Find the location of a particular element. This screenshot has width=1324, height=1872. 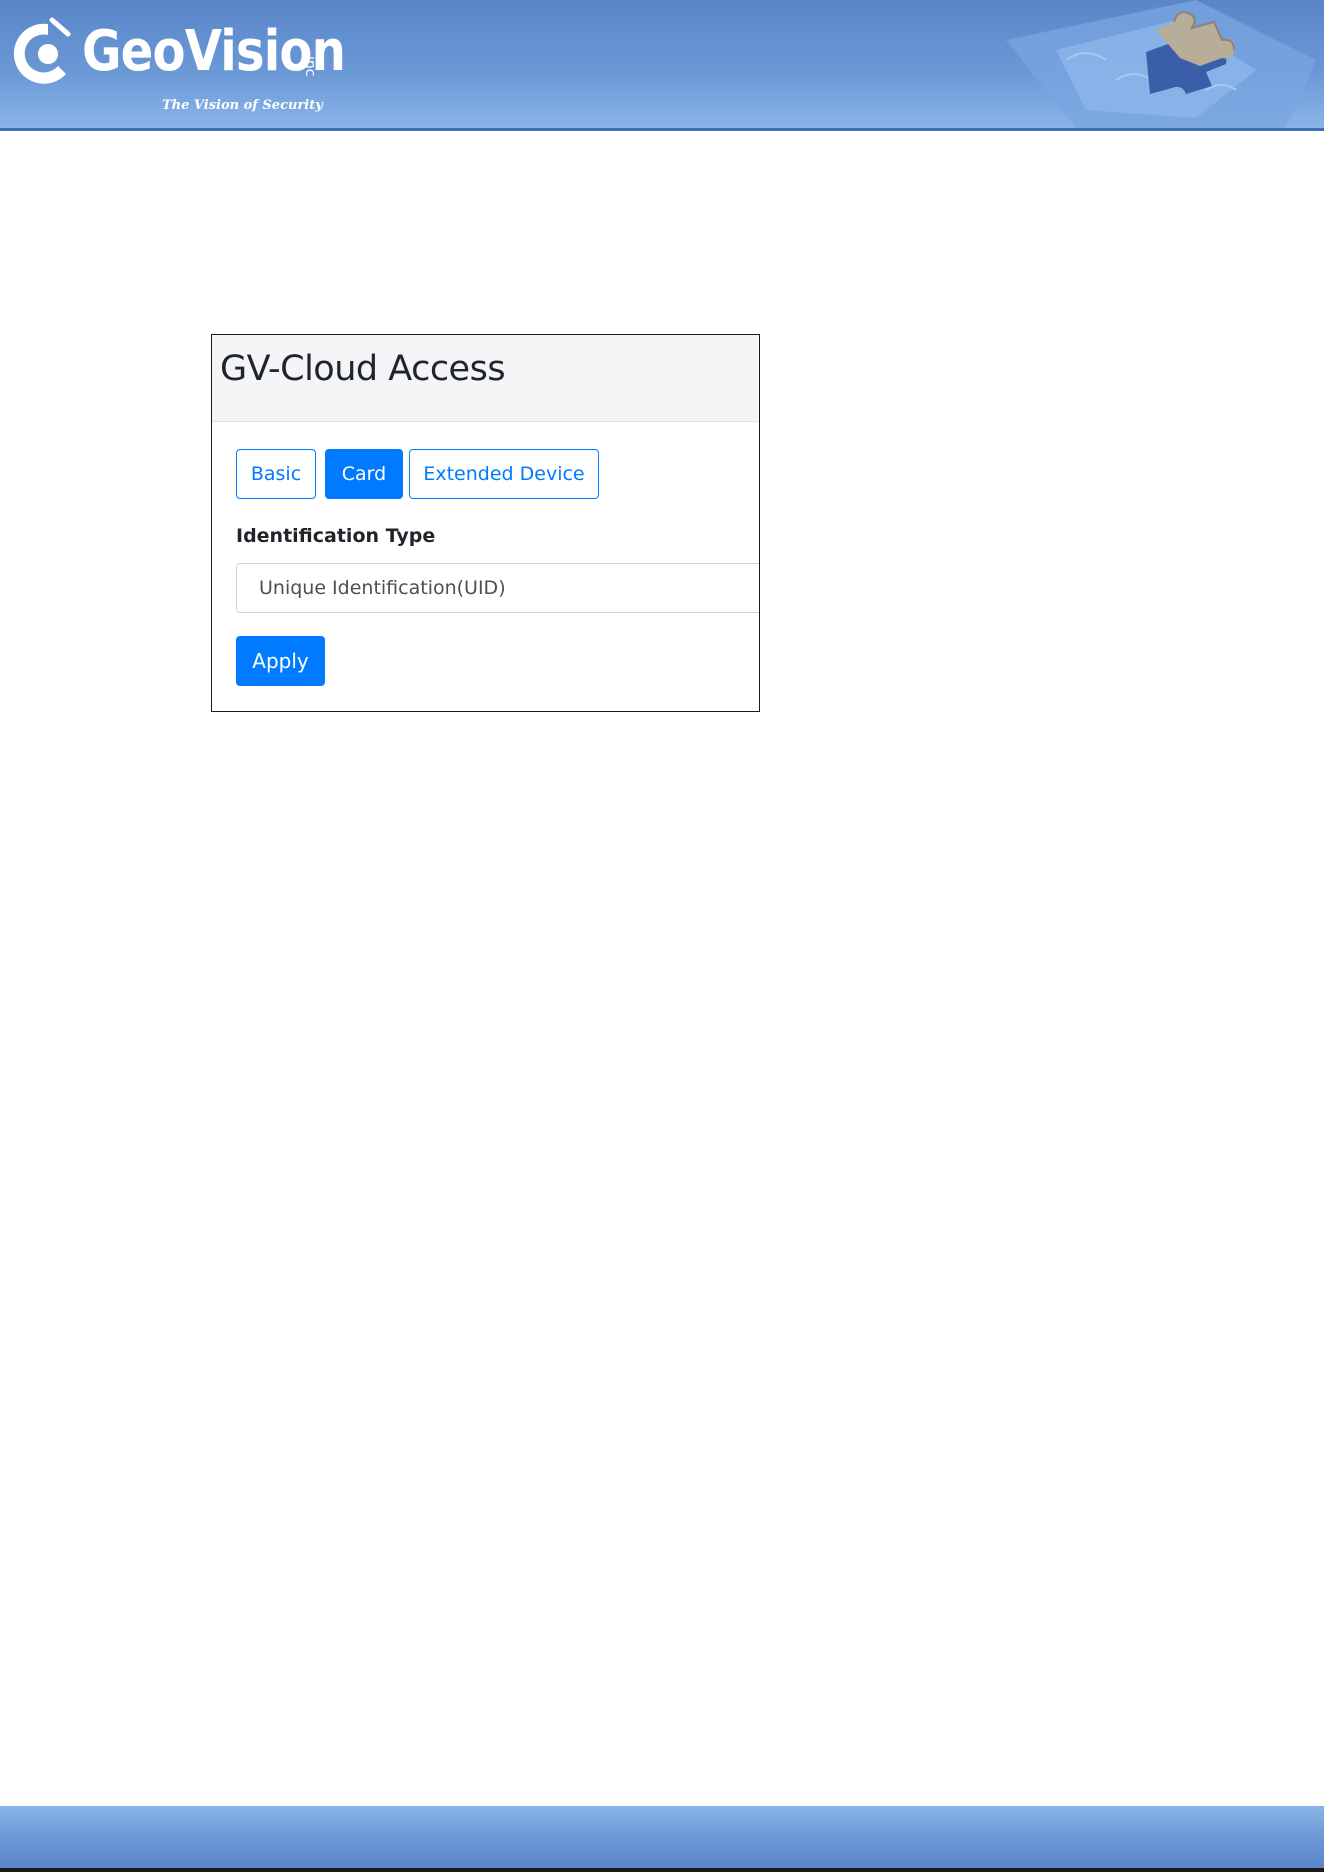

tab-card: Card is located at coordinates (364, 474).